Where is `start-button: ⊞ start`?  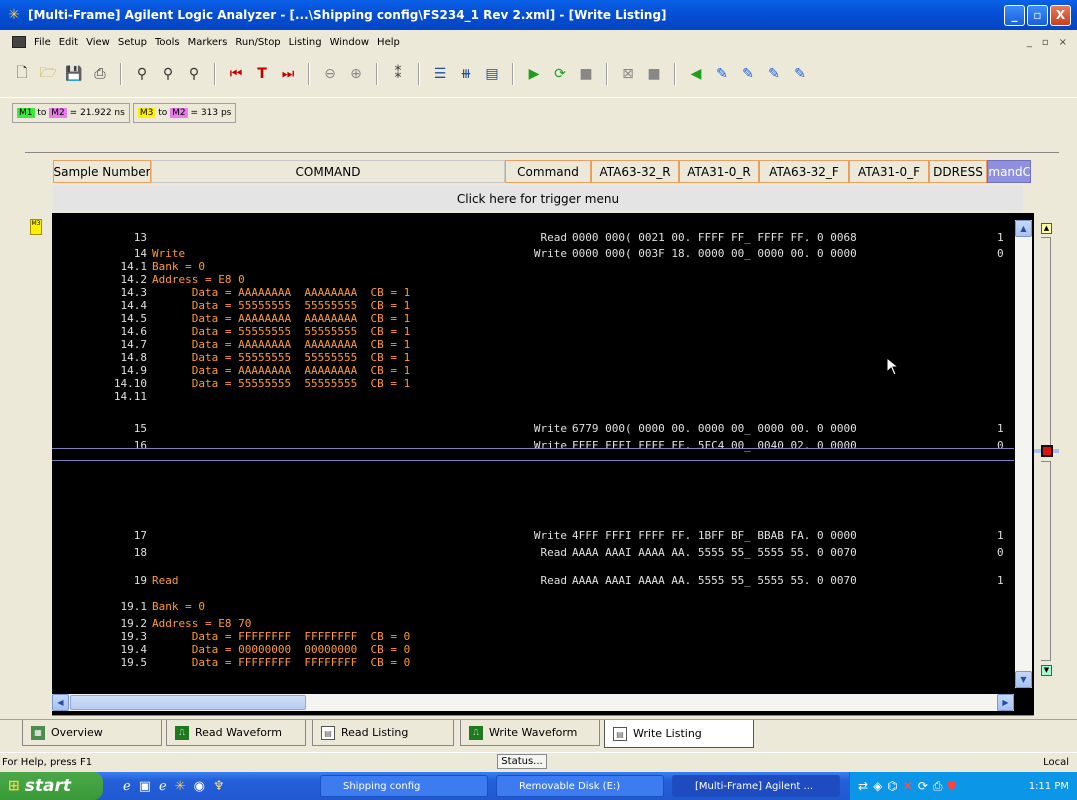
start-button: ⊞ start is located at coordinates (51, 786).